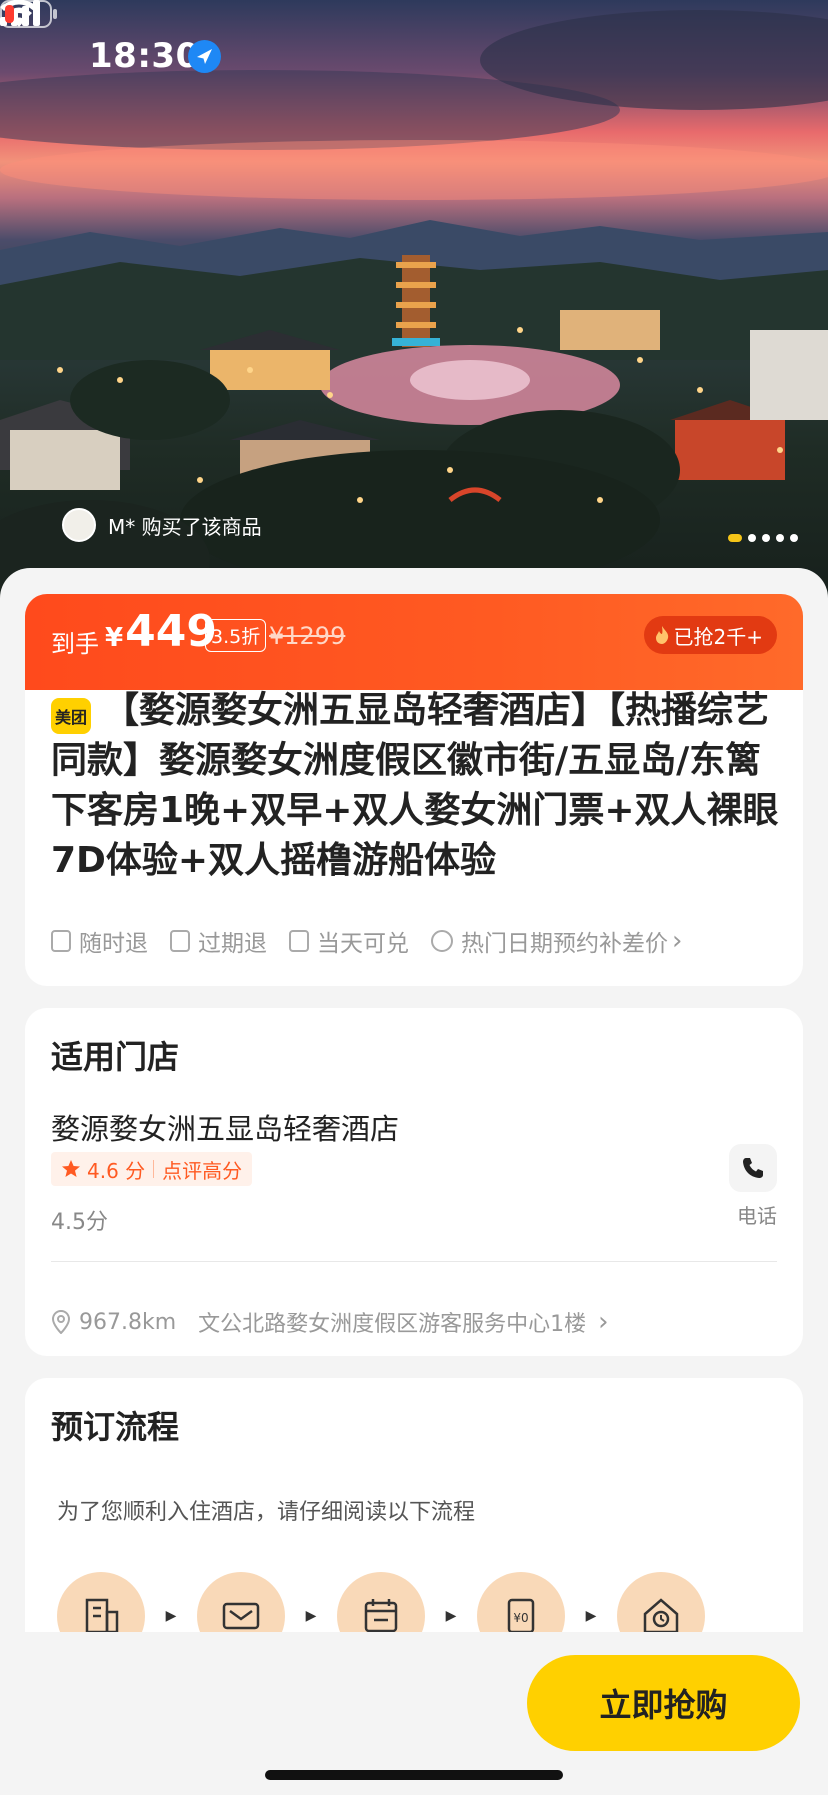 The image size is (828, 1795). Describe the element at coordinates (185, 526) in the screenshot. I see `buyer-text: M* 购买了该商品` at that location.